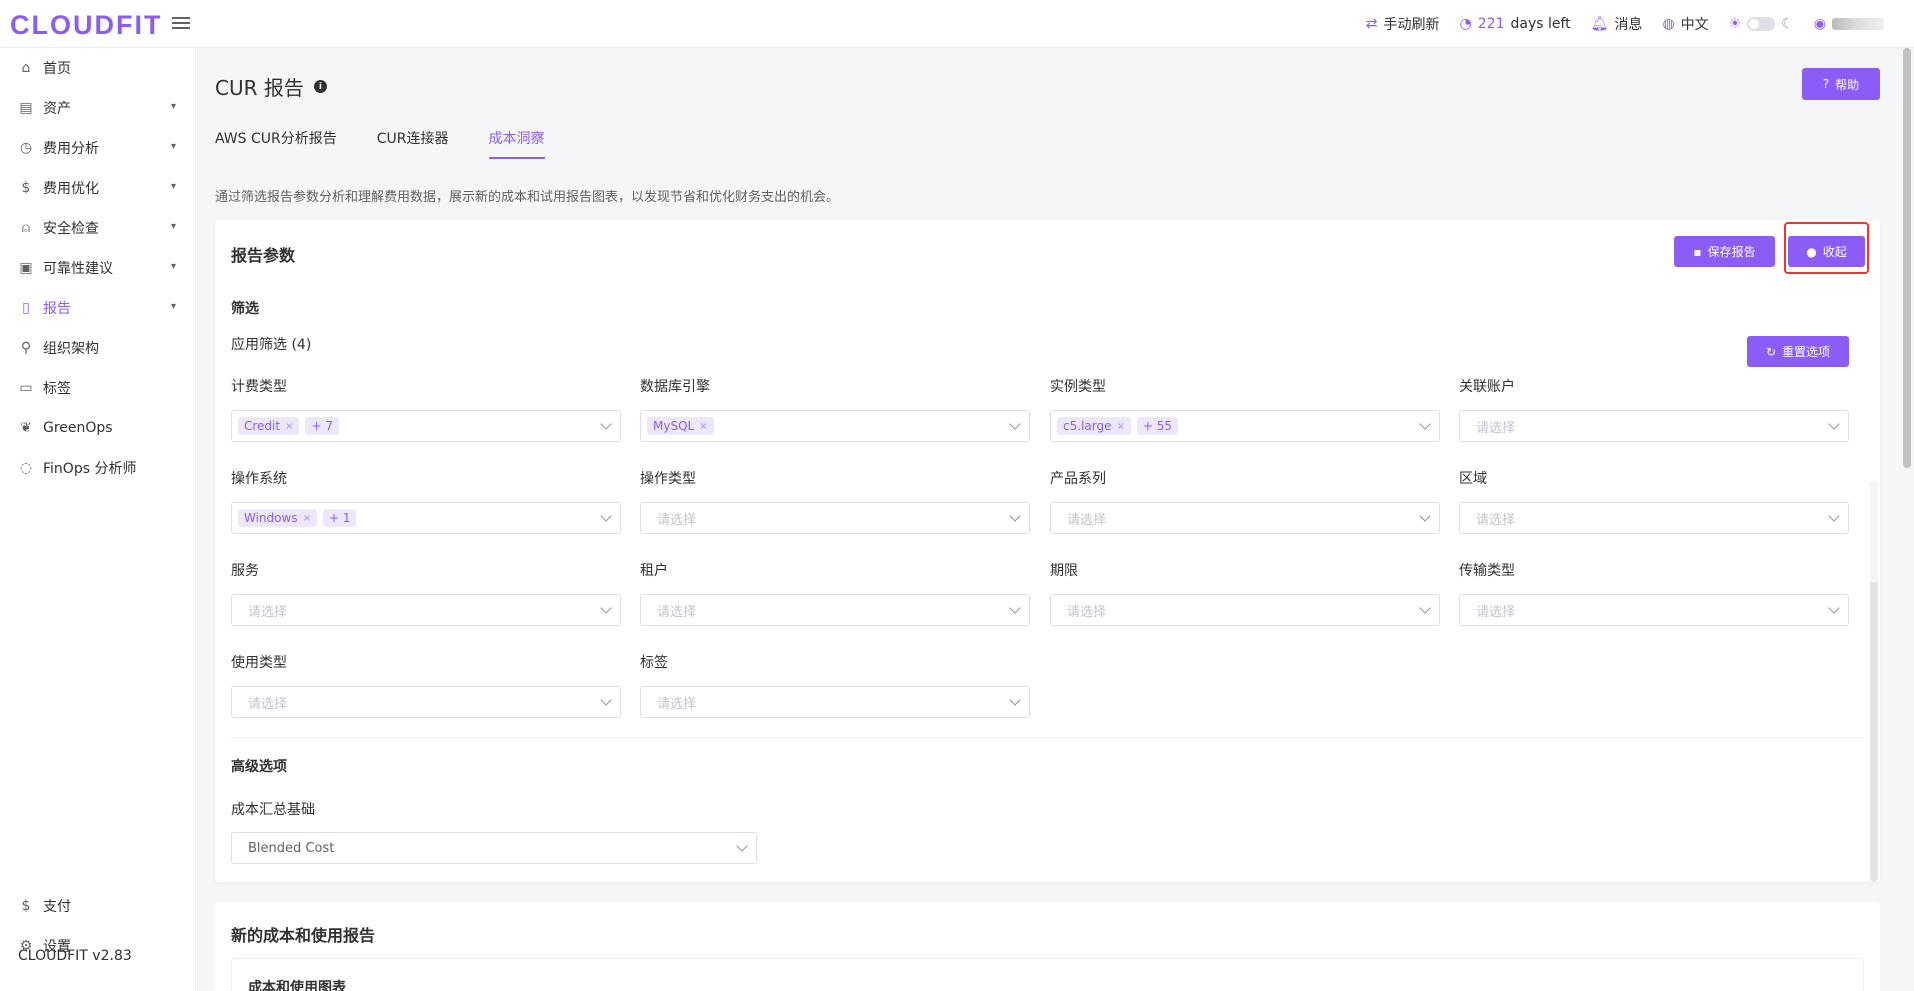  I want to click on filter-tag: Credit ×, so click(269, 426).